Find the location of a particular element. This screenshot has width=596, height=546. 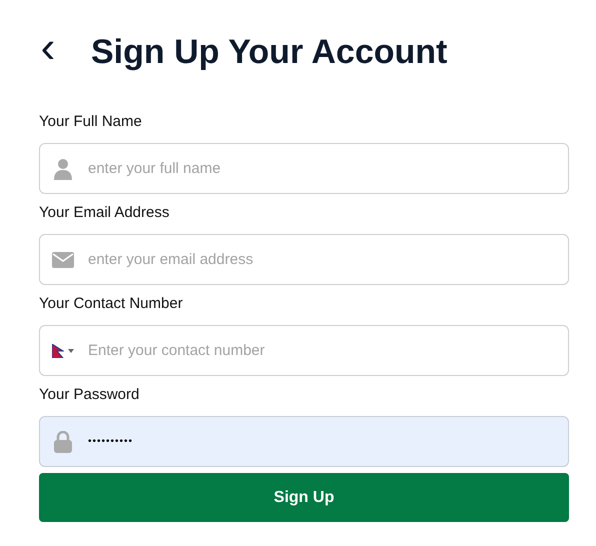

field-label: Your Email Address is located at coordinates (104, 213).